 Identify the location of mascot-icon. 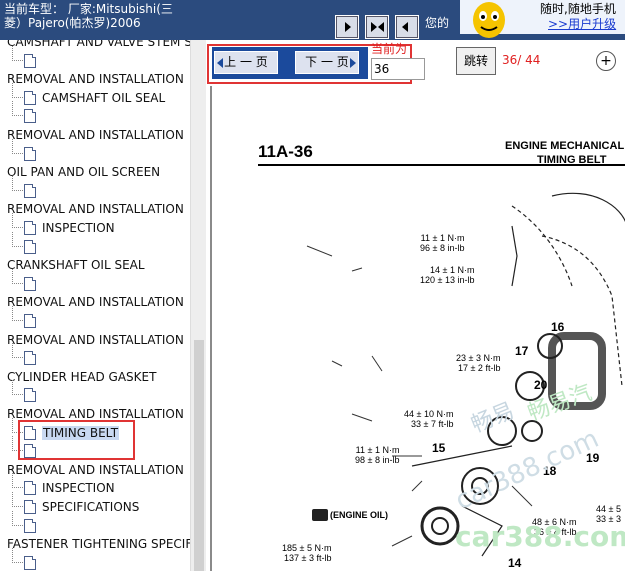
(489, 20).